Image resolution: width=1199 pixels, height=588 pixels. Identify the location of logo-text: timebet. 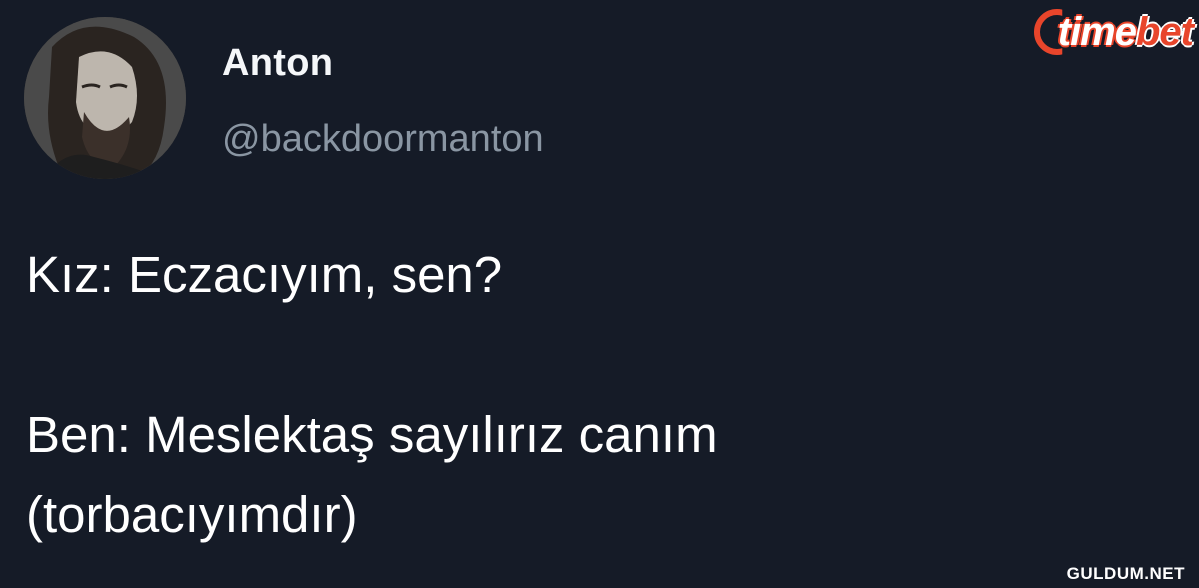
(1125, 32).